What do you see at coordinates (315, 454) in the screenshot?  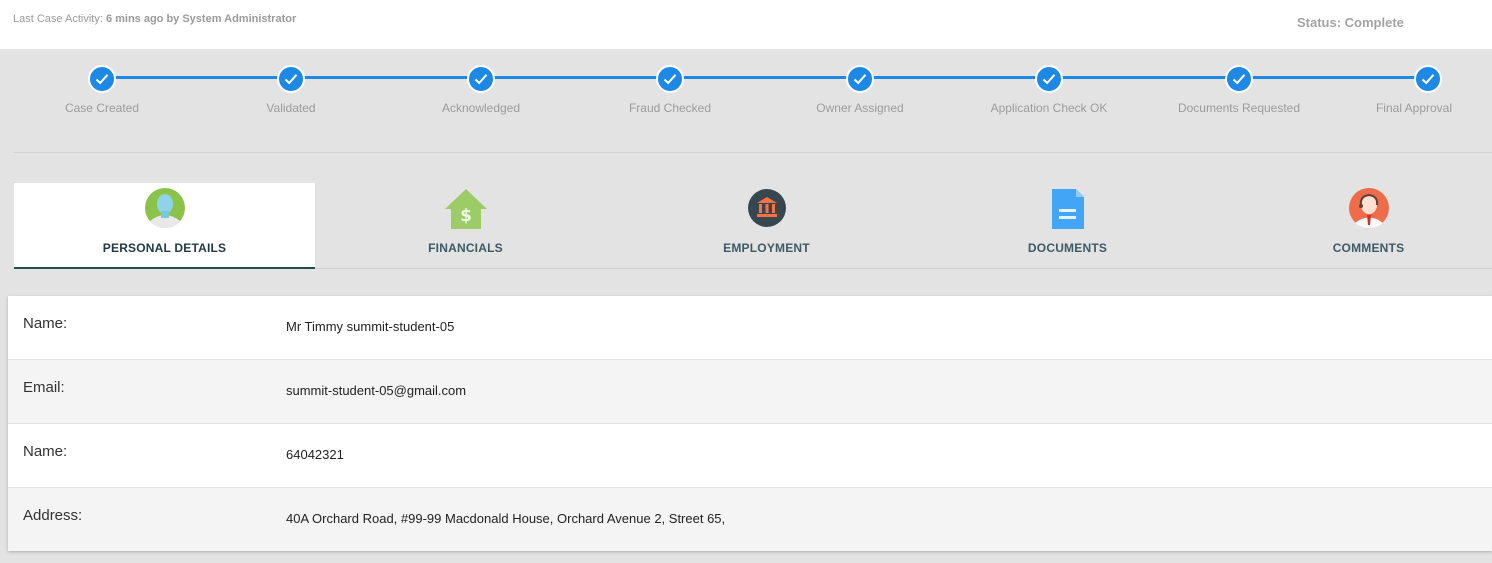 I see `field-value: 64042321` at bounding box center [315, 454].